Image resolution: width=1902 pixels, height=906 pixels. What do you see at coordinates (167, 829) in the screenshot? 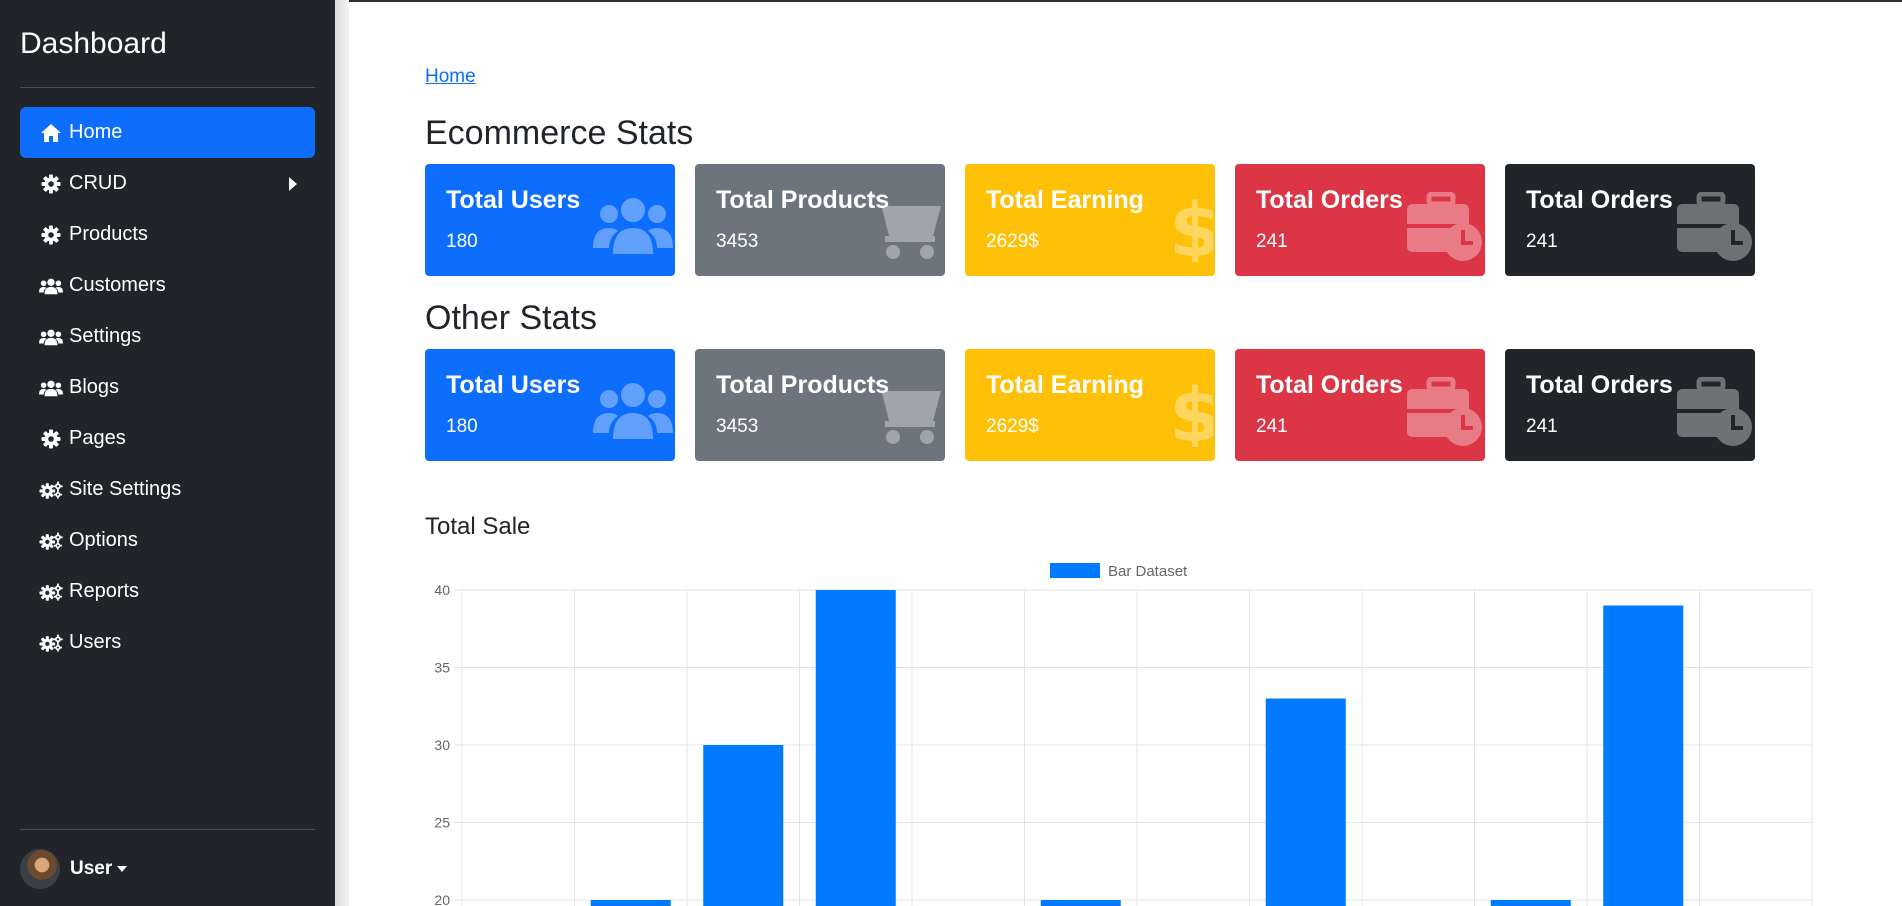
I see `sidebar-divider-bottom` at bounding box center [167, 829].